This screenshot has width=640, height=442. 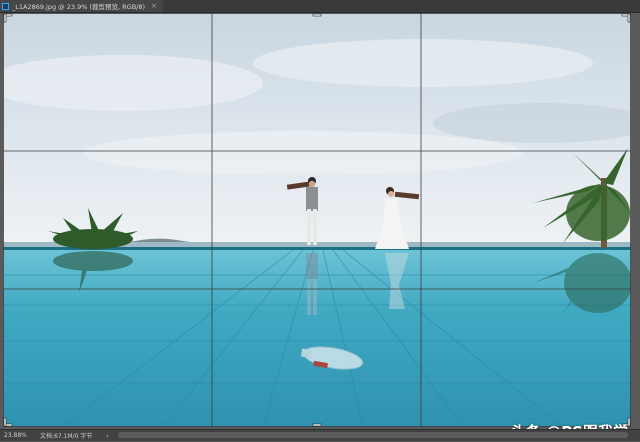 I want to click on document-tab: _L1A2869.jpg @ 23.9% (裁剪预览, RGB/8) ×, so click(x=81, y=6).